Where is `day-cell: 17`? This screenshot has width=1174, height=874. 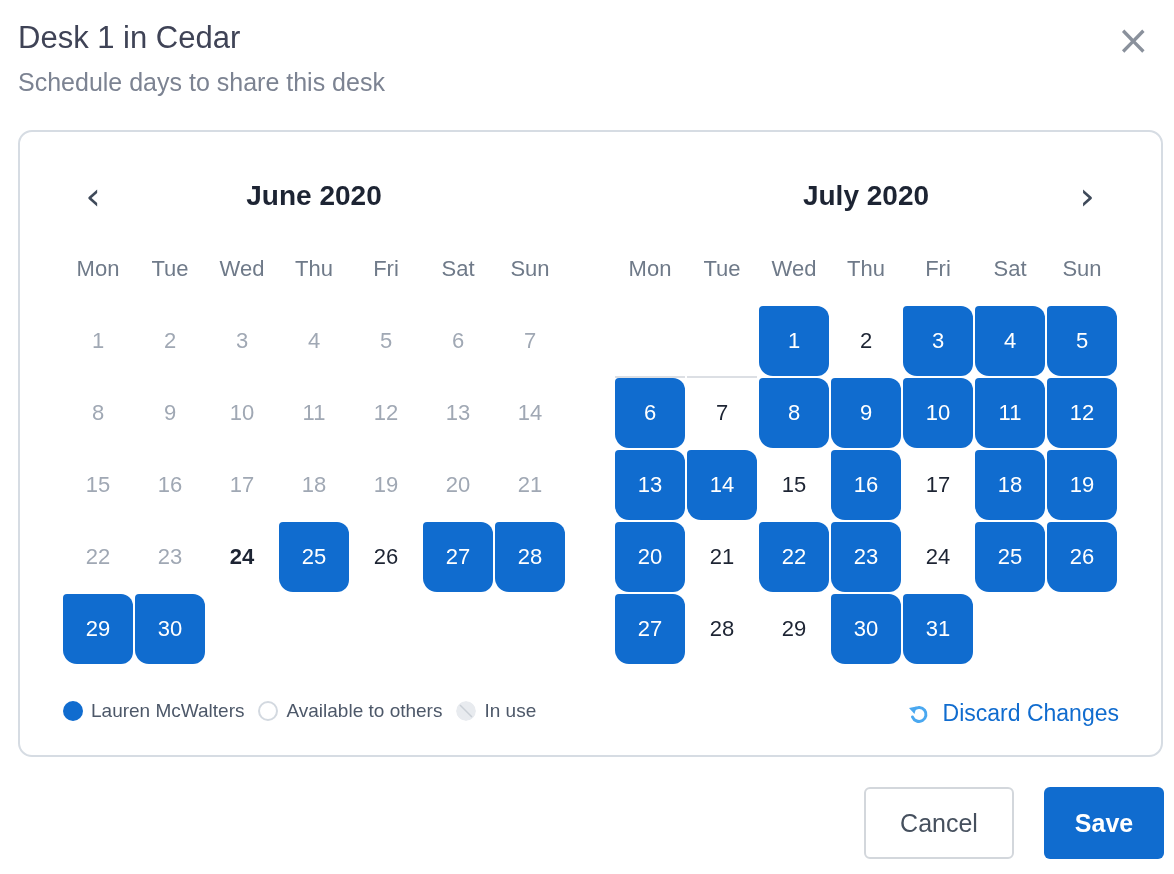
day-cell: 17 is located at coordinates (938, 485).